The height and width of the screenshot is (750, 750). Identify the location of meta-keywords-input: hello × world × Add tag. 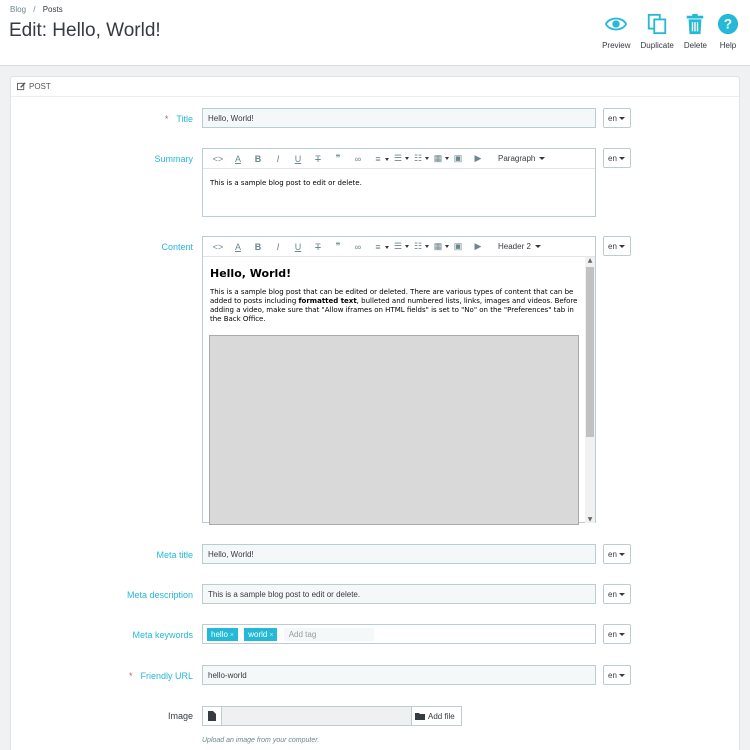
(399, 634).